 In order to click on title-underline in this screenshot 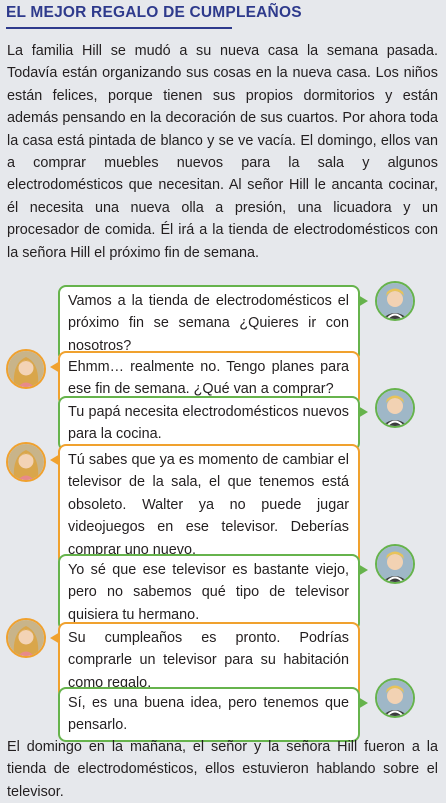, I will do `click(119, 28)`.